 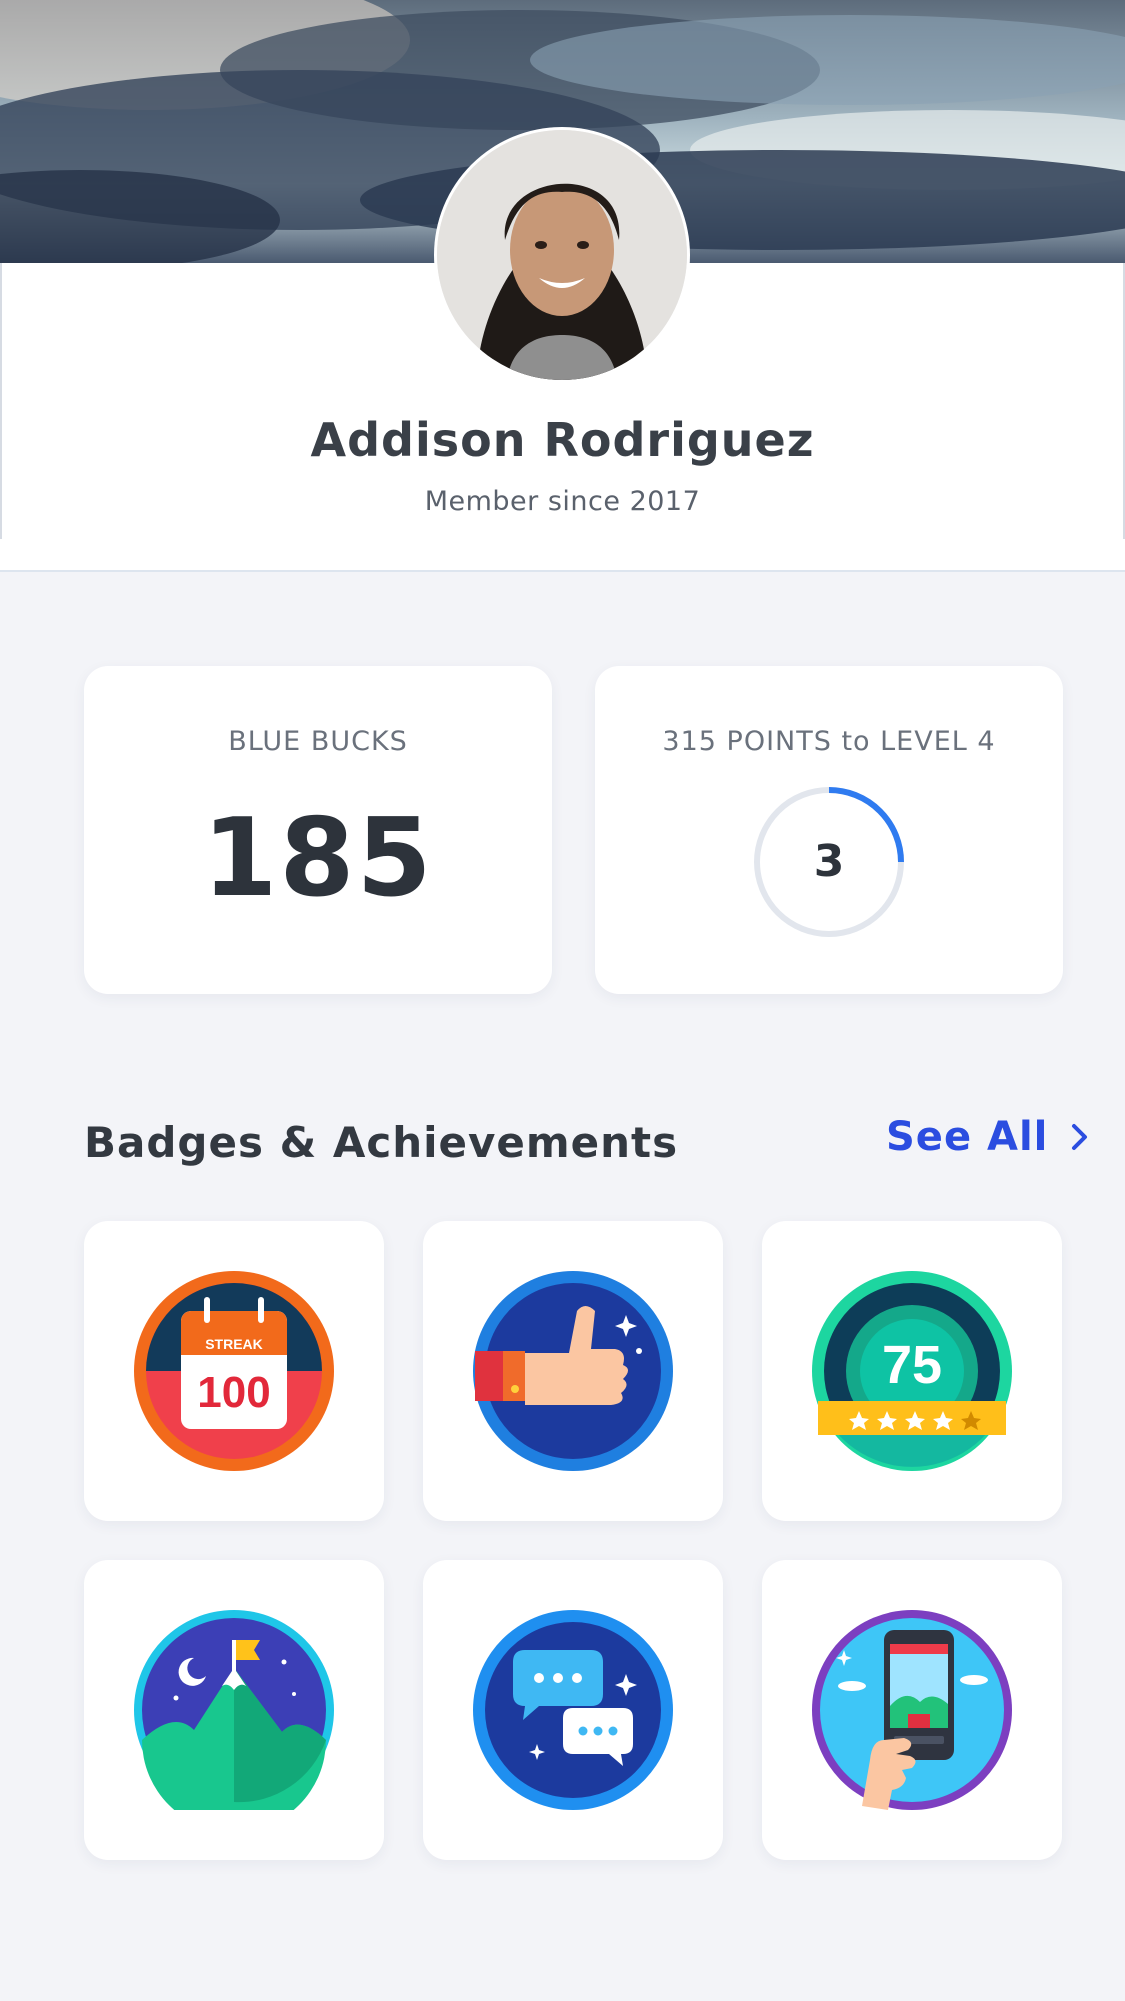 I want to click on level-progress-ring: 3, so click(x=829, y=862).